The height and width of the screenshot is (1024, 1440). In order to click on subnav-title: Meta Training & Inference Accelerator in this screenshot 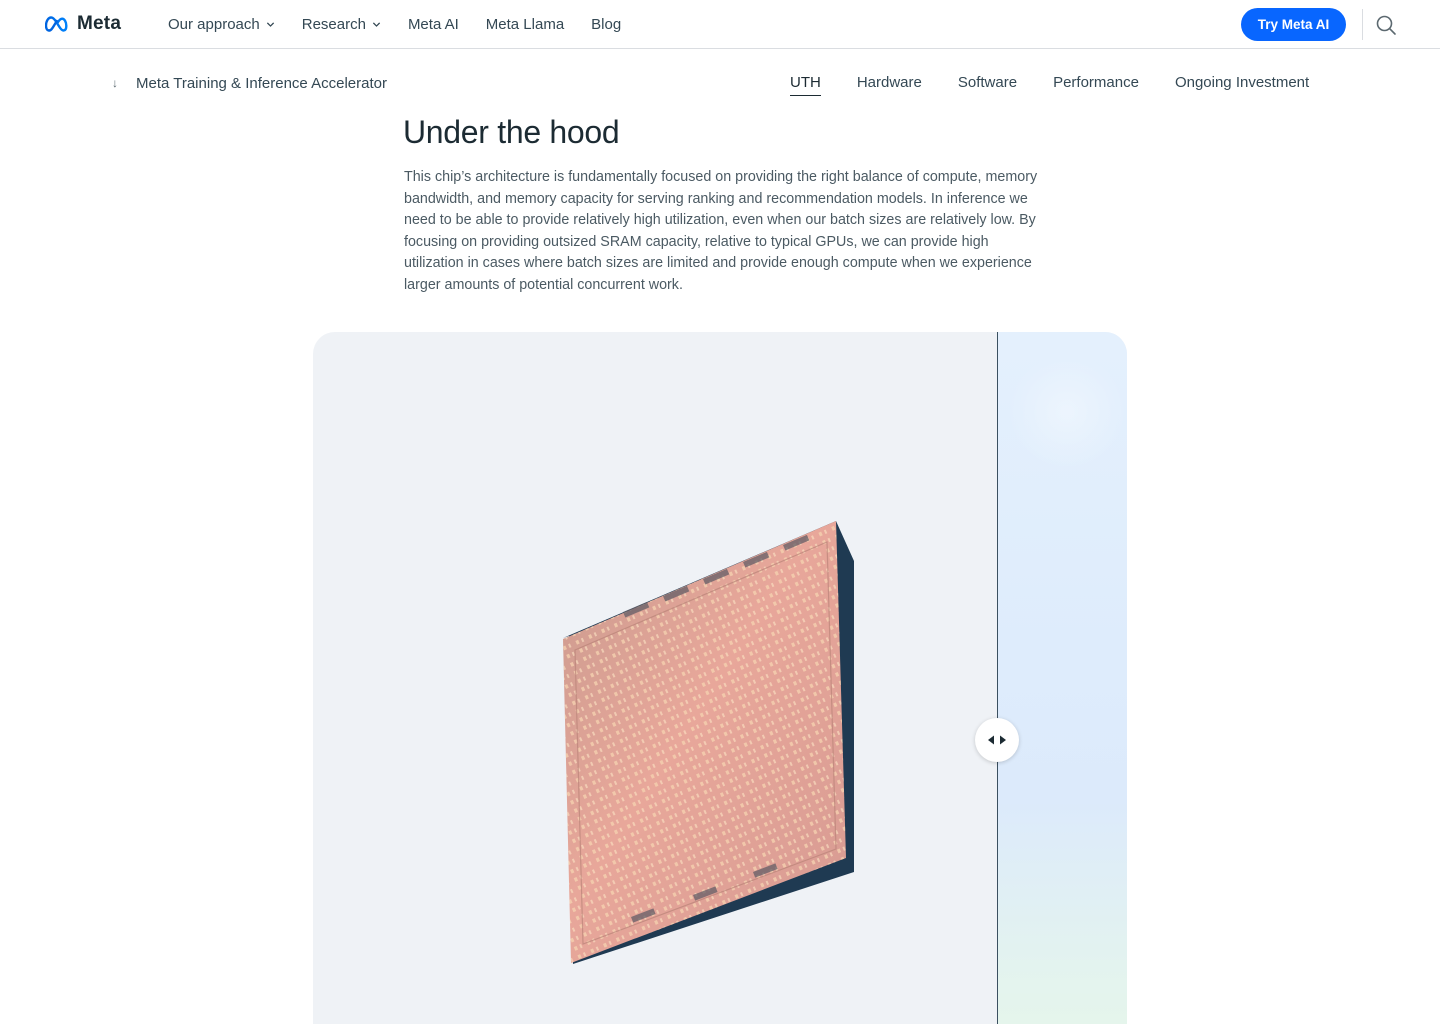, I will do `click(261, 83)`.